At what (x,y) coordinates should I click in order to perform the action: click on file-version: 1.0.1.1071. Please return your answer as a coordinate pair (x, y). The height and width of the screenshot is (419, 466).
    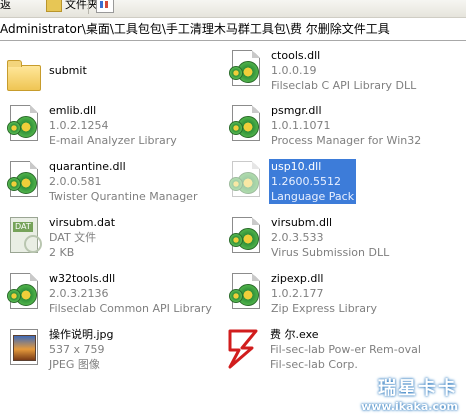
    Looking at the image, I should click on (301, 125).